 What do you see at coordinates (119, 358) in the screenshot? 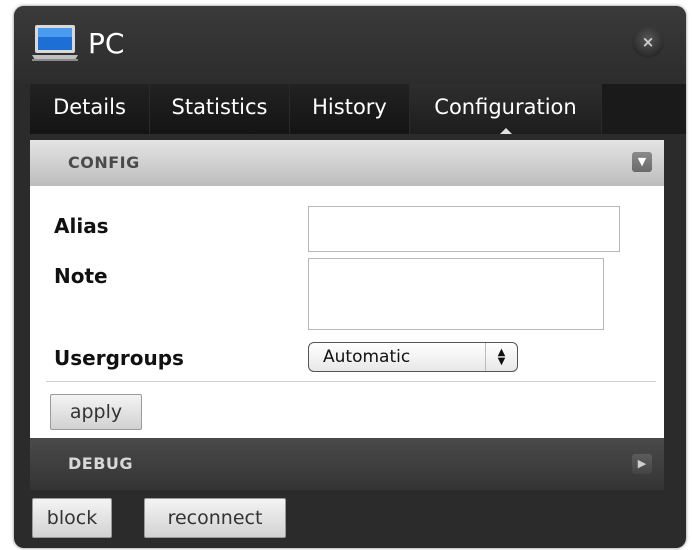
I see `usergroups-label: Usergroups` at bounding box center [119, 358].